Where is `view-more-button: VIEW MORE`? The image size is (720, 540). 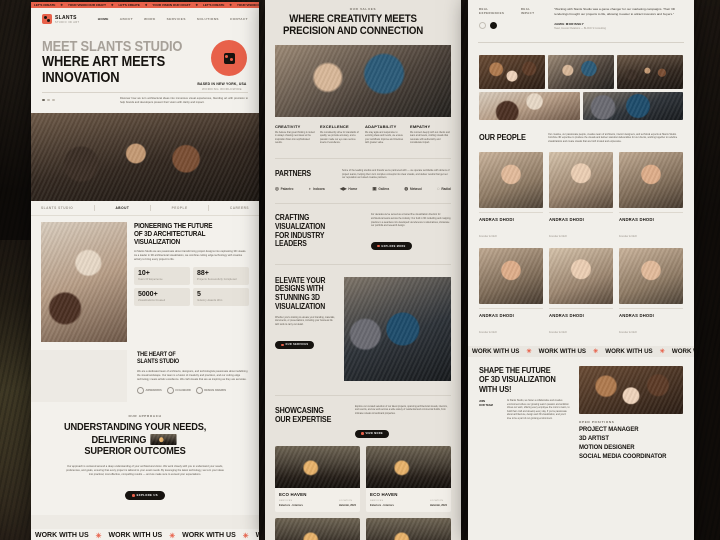 view-more-button: VIEW MORE is located at coordinates (372, 433).